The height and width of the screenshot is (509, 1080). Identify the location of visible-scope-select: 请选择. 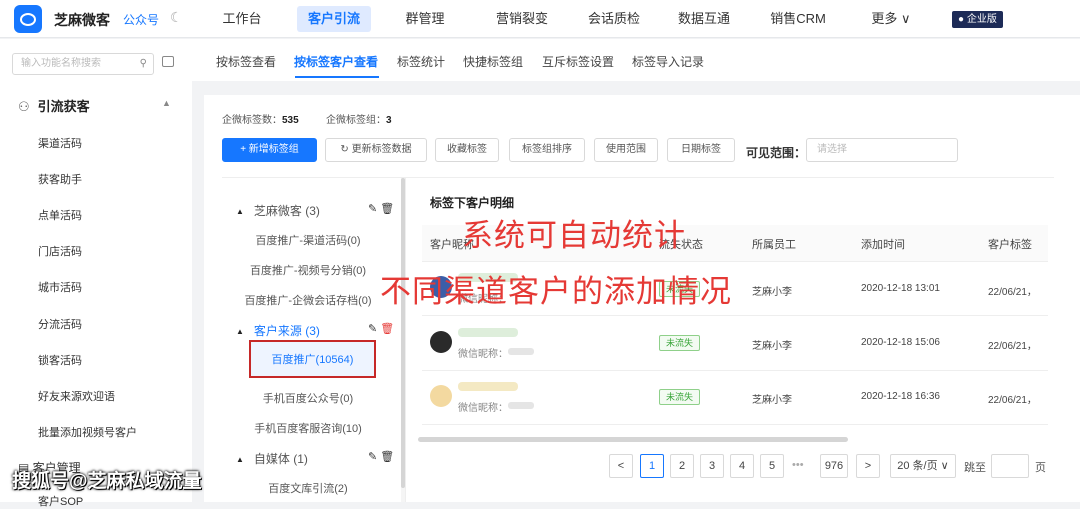
(882, 150).